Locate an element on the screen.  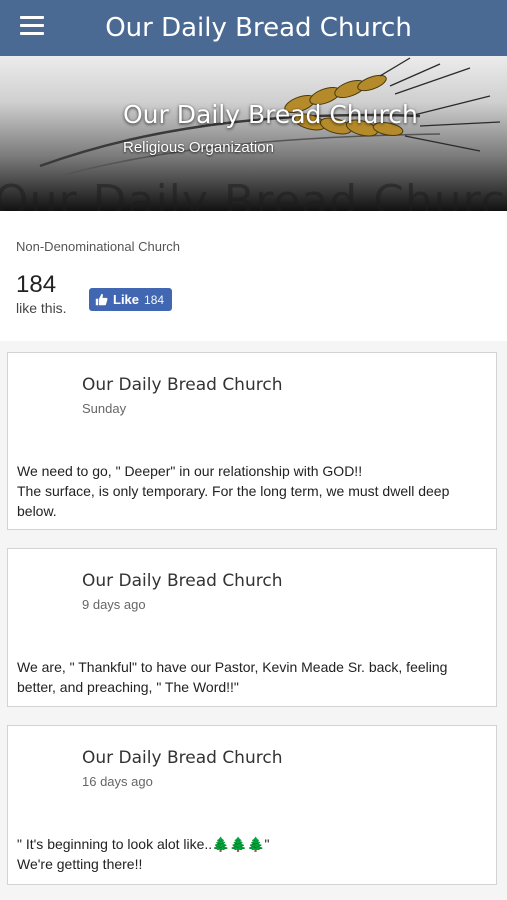
page-title: Our Daily Bread Church is located at coordinates (258, 28).